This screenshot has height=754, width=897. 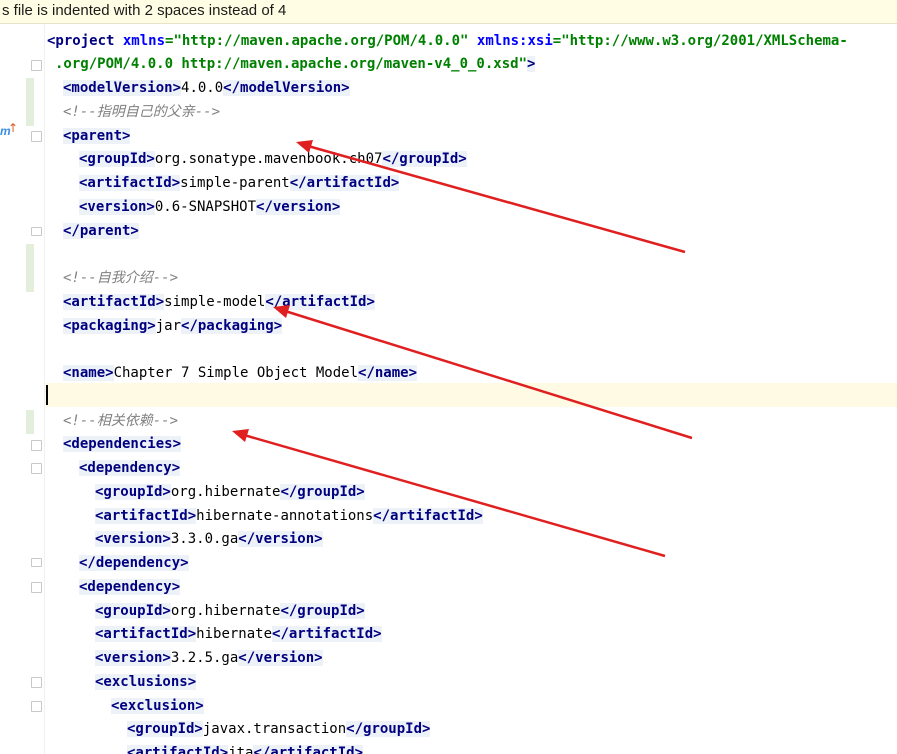 I want to click on code-line-30: <groupId>javax.transaction</groupId>, so click(x=279, y=730).